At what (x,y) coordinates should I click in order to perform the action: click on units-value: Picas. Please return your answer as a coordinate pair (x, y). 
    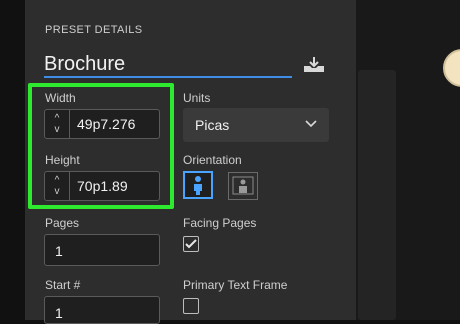
    Looking at the image, I should click on (212, 125).